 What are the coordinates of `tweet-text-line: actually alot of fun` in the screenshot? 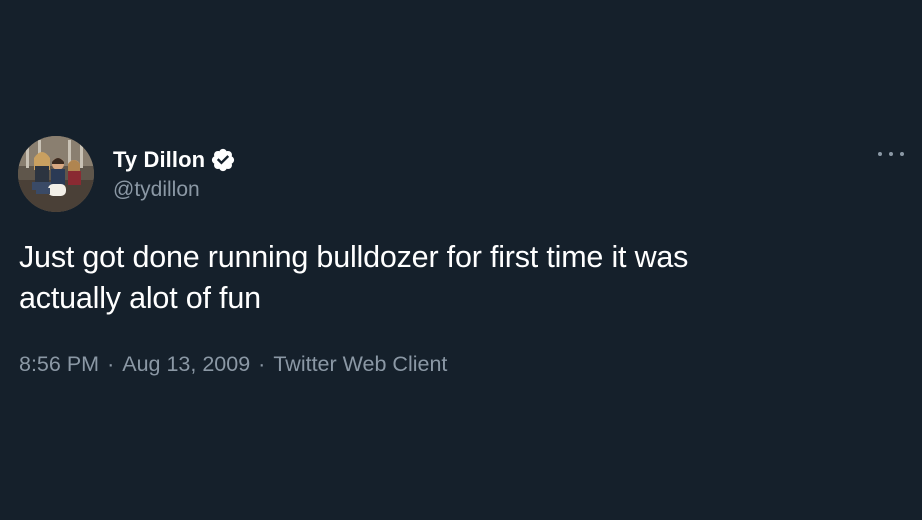 It's located at (140, 298).